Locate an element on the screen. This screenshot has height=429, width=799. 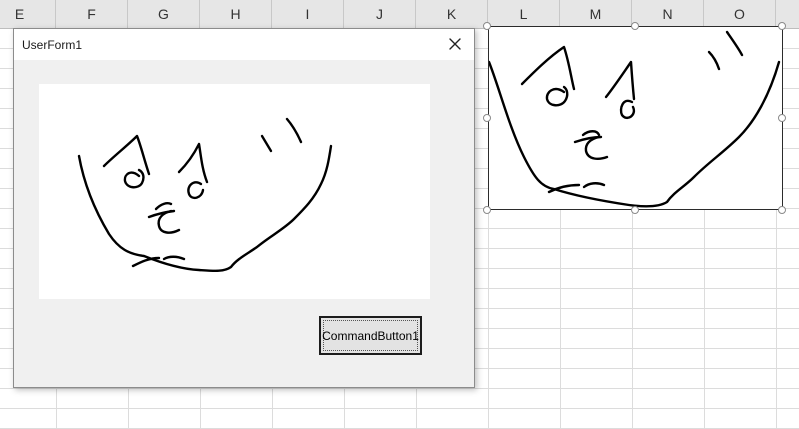
column-header-m: M is located at coordinates (596, 14).